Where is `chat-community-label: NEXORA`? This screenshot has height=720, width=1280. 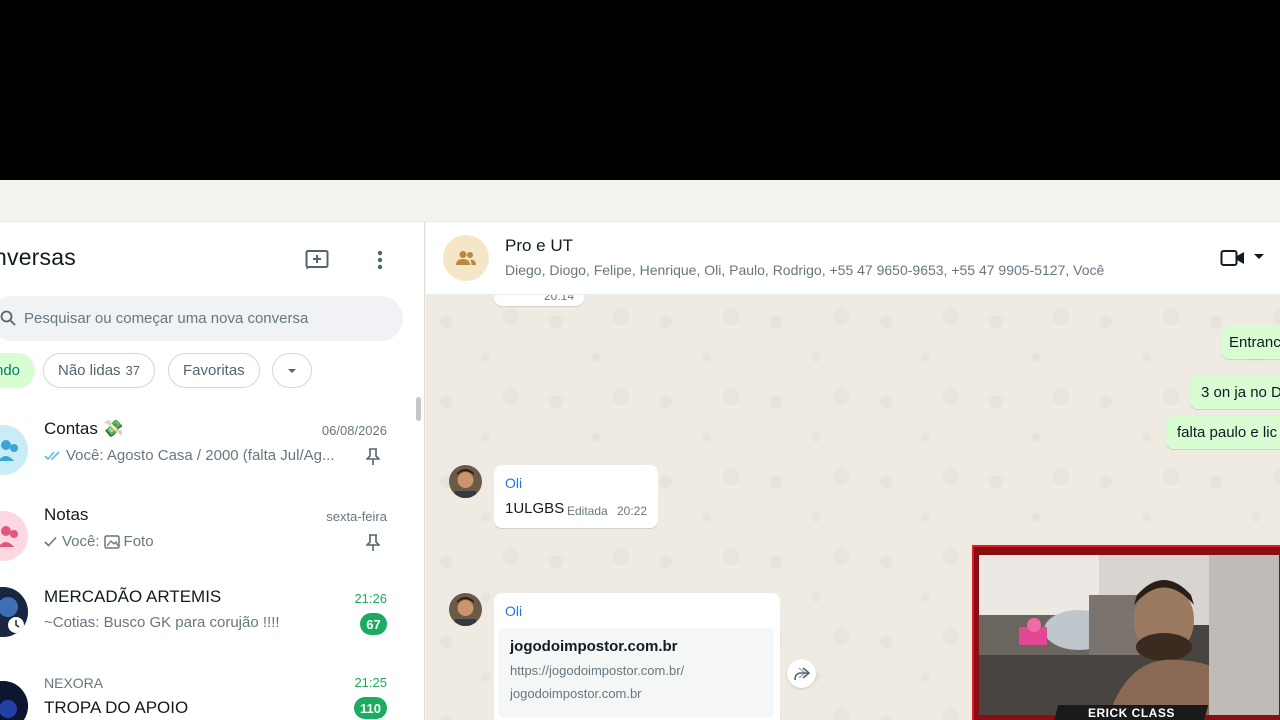 chat-community-label: NEXORA is located at coordinates (74, 683).